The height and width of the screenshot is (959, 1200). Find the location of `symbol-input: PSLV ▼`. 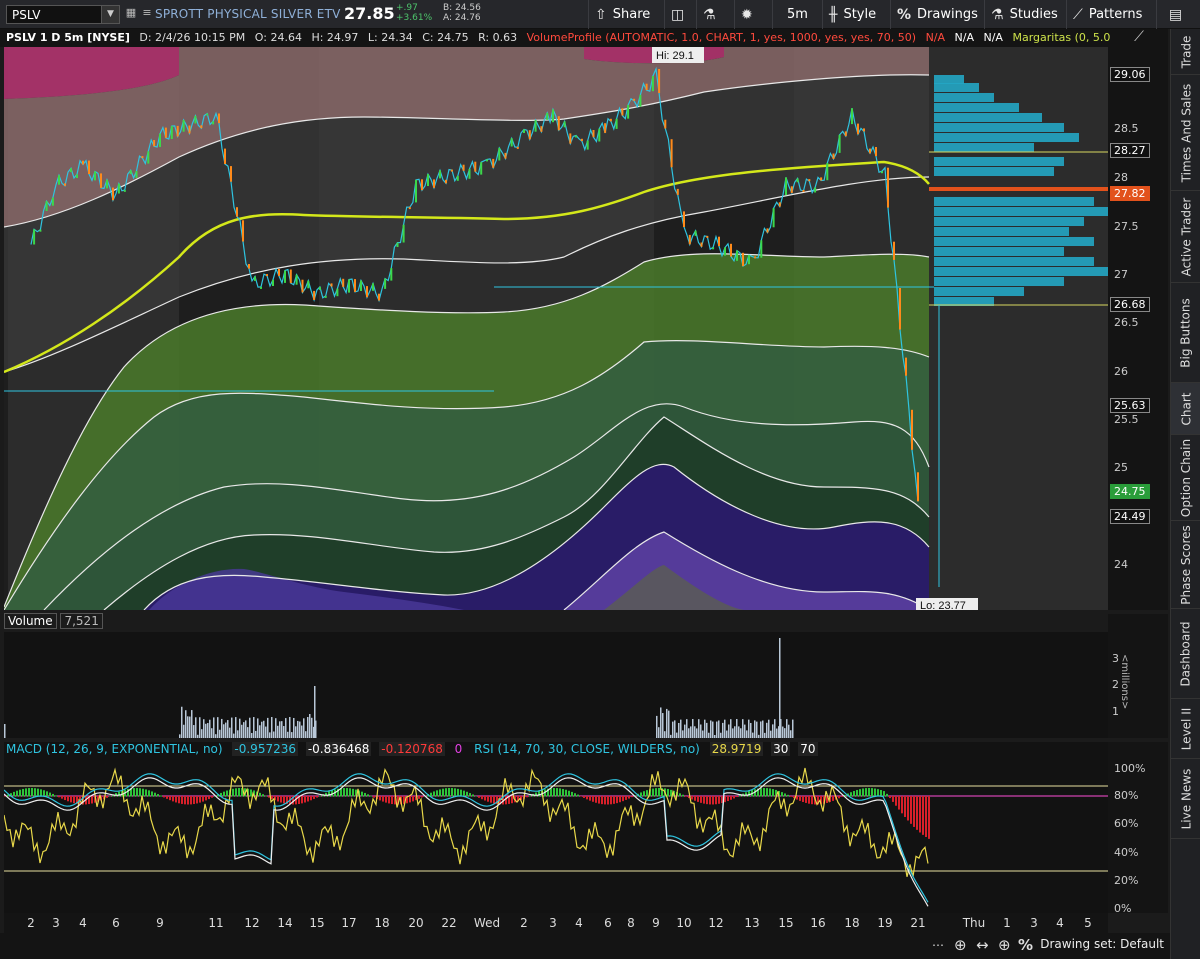

symbol-input: PSLV ▼ is located at coordinates (63, 14).